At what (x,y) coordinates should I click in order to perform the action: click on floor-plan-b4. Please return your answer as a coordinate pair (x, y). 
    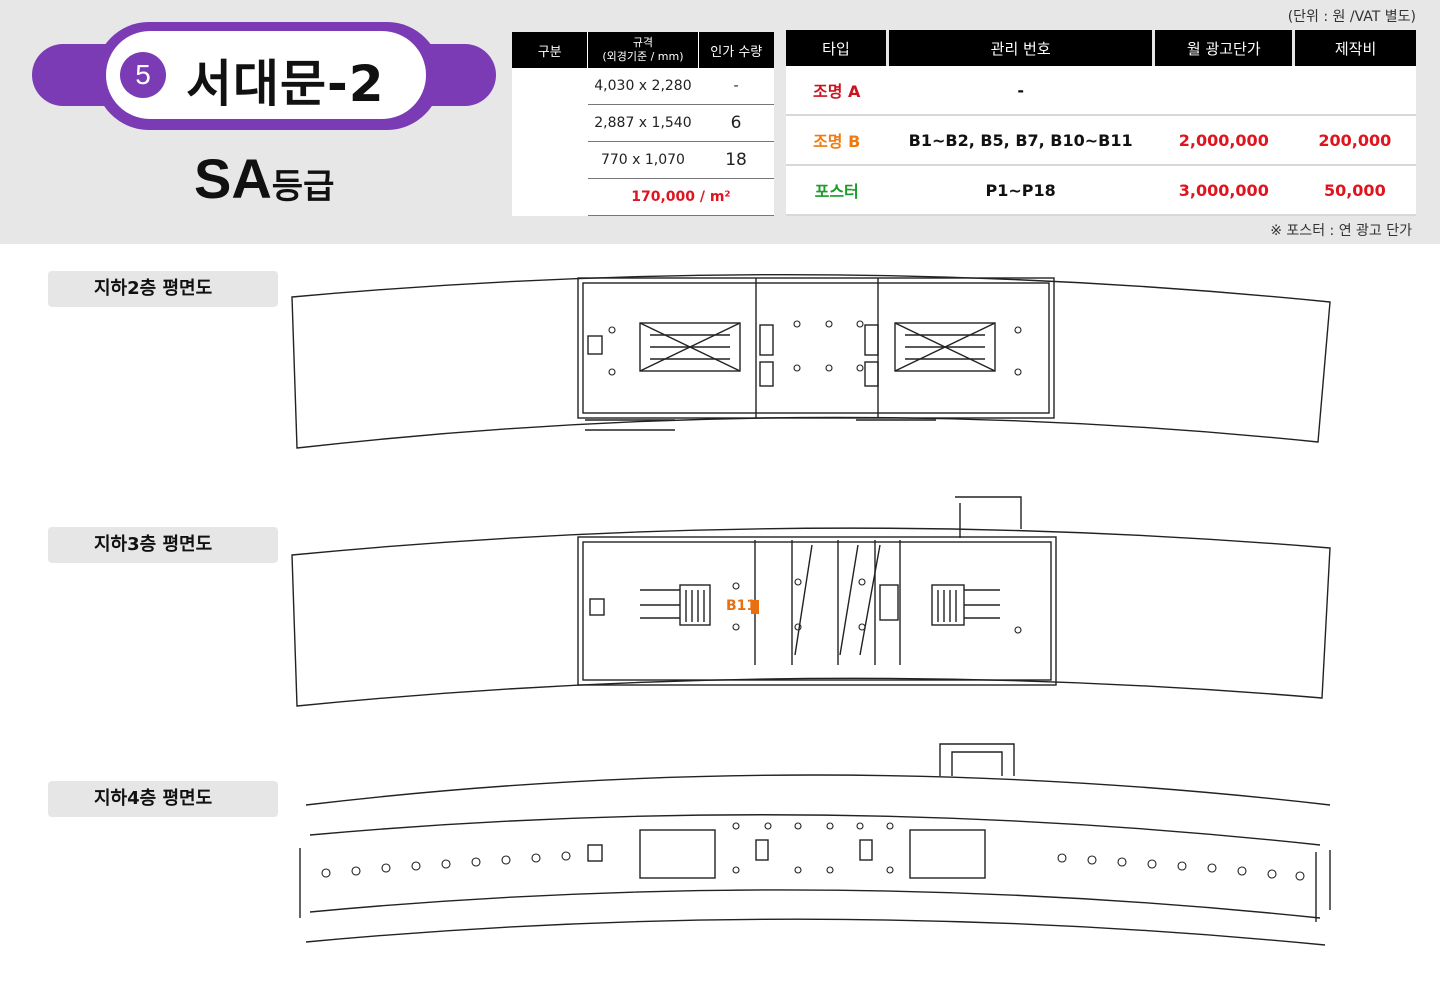
    Looking at the image, I should click on (815, 844).